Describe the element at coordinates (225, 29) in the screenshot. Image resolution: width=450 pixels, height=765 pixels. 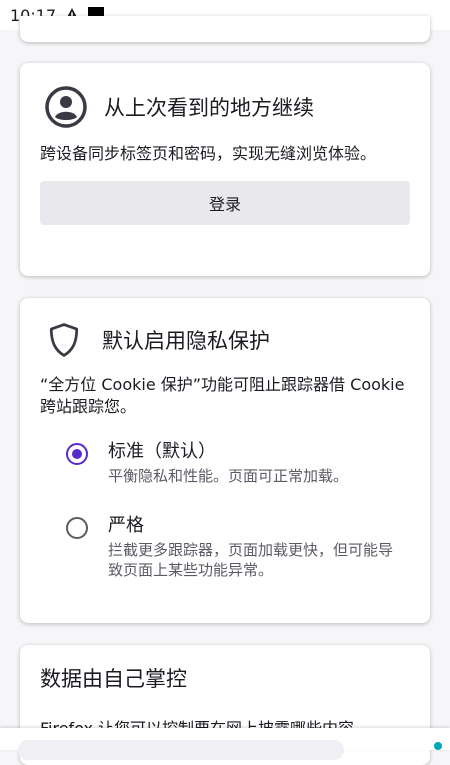
I see `previous-card-bottom` at that location.